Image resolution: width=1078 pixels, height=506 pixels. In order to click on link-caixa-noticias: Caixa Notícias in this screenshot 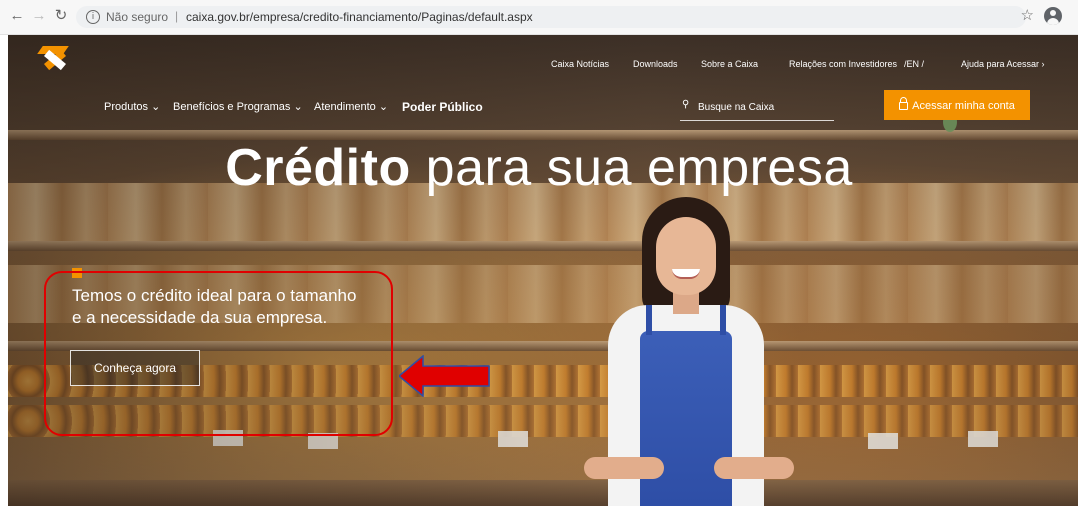, I will do `click(580, 64)`.